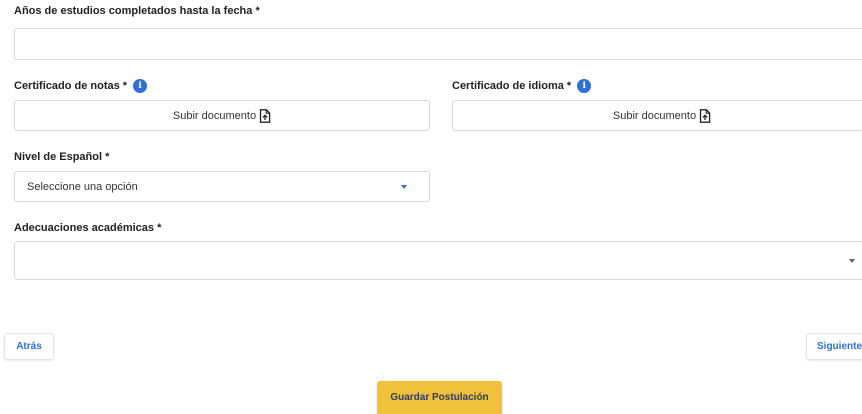  I want to click on spanish-level-select: Seleccione una opción, so click(222, 186).